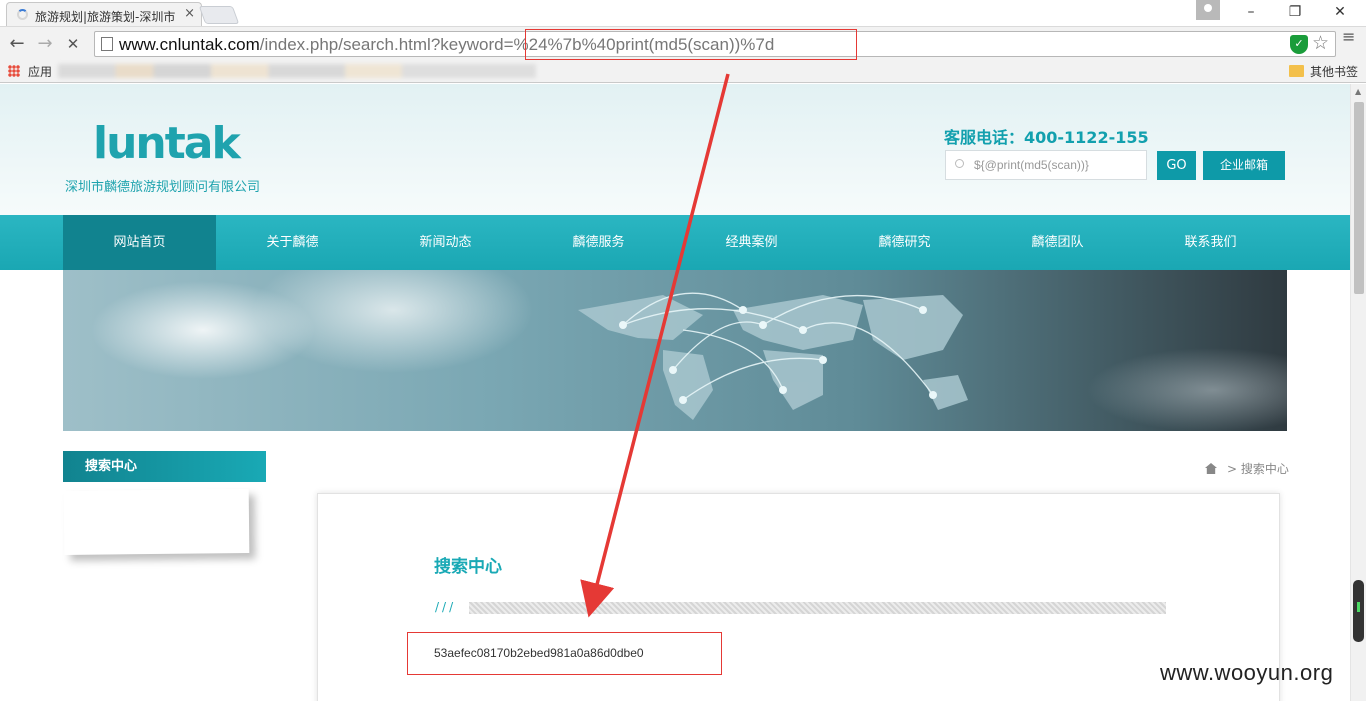 Image resolution: width=1366 pixels, height=701 pixels. What do you see at coordinates (1244, 165) in the screenshot?
I see `enterprise-mail-button: 企业邮箱` at bounding box center [1244, 165].